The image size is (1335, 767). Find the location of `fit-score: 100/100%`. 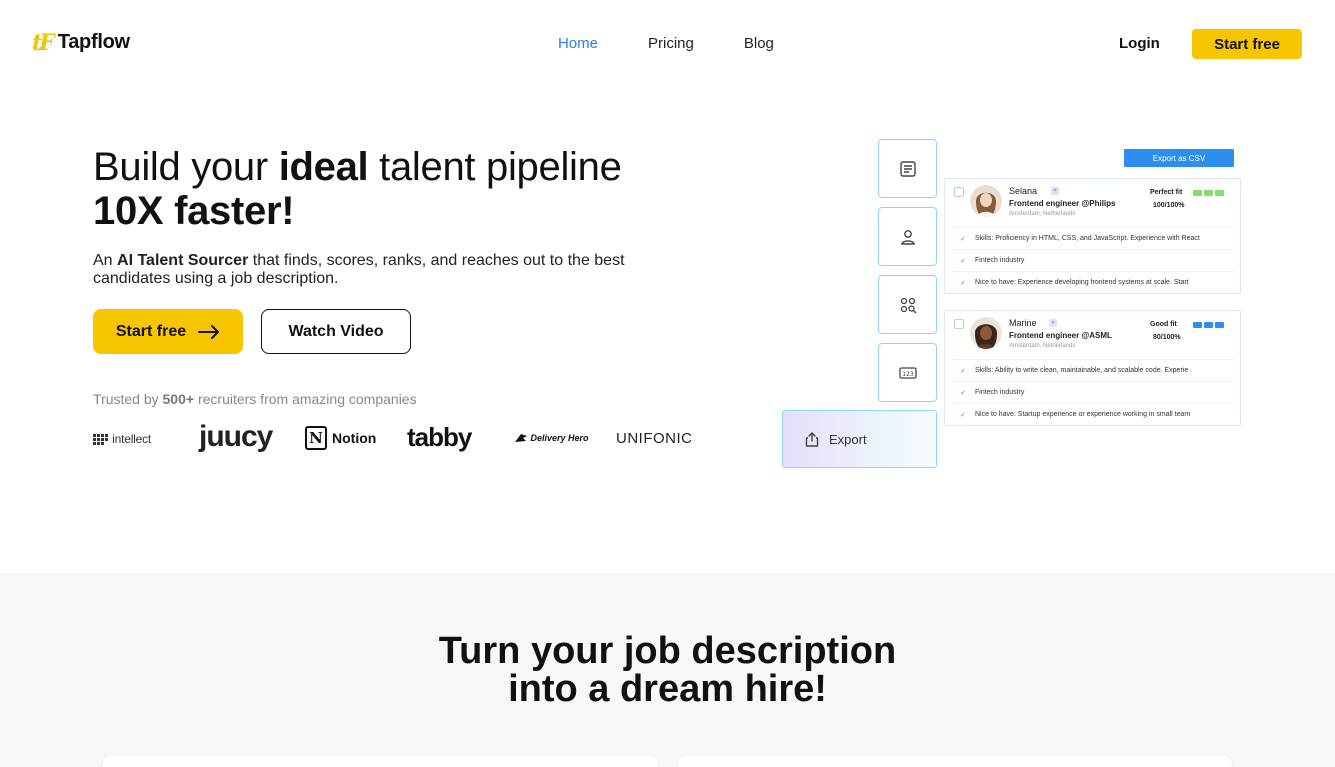

fit-score: 100/100% is located at coordinates (1169, 205).